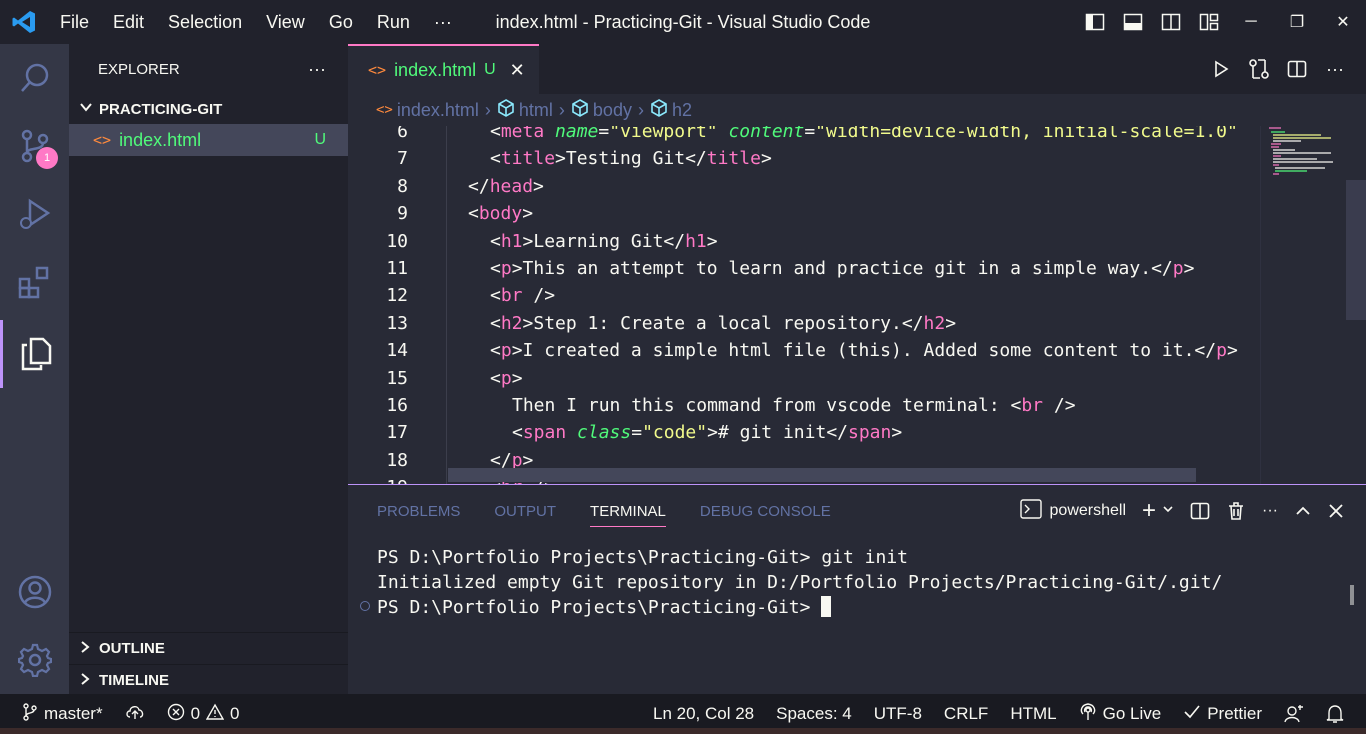 Image resolution: width=1366 pixels, height=734 pixels. Describe the element at coordinates (765, 511) in the screenshot. I see `tab-debug-console: DEBUG CONSOLE` at that location.